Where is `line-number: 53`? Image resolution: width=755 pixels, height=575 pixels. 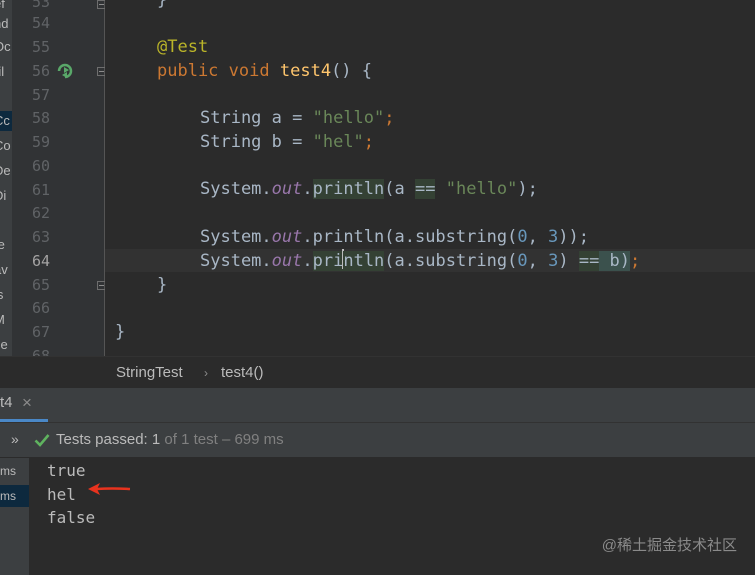 line-number: 53 is located at coordinates (40, 5).